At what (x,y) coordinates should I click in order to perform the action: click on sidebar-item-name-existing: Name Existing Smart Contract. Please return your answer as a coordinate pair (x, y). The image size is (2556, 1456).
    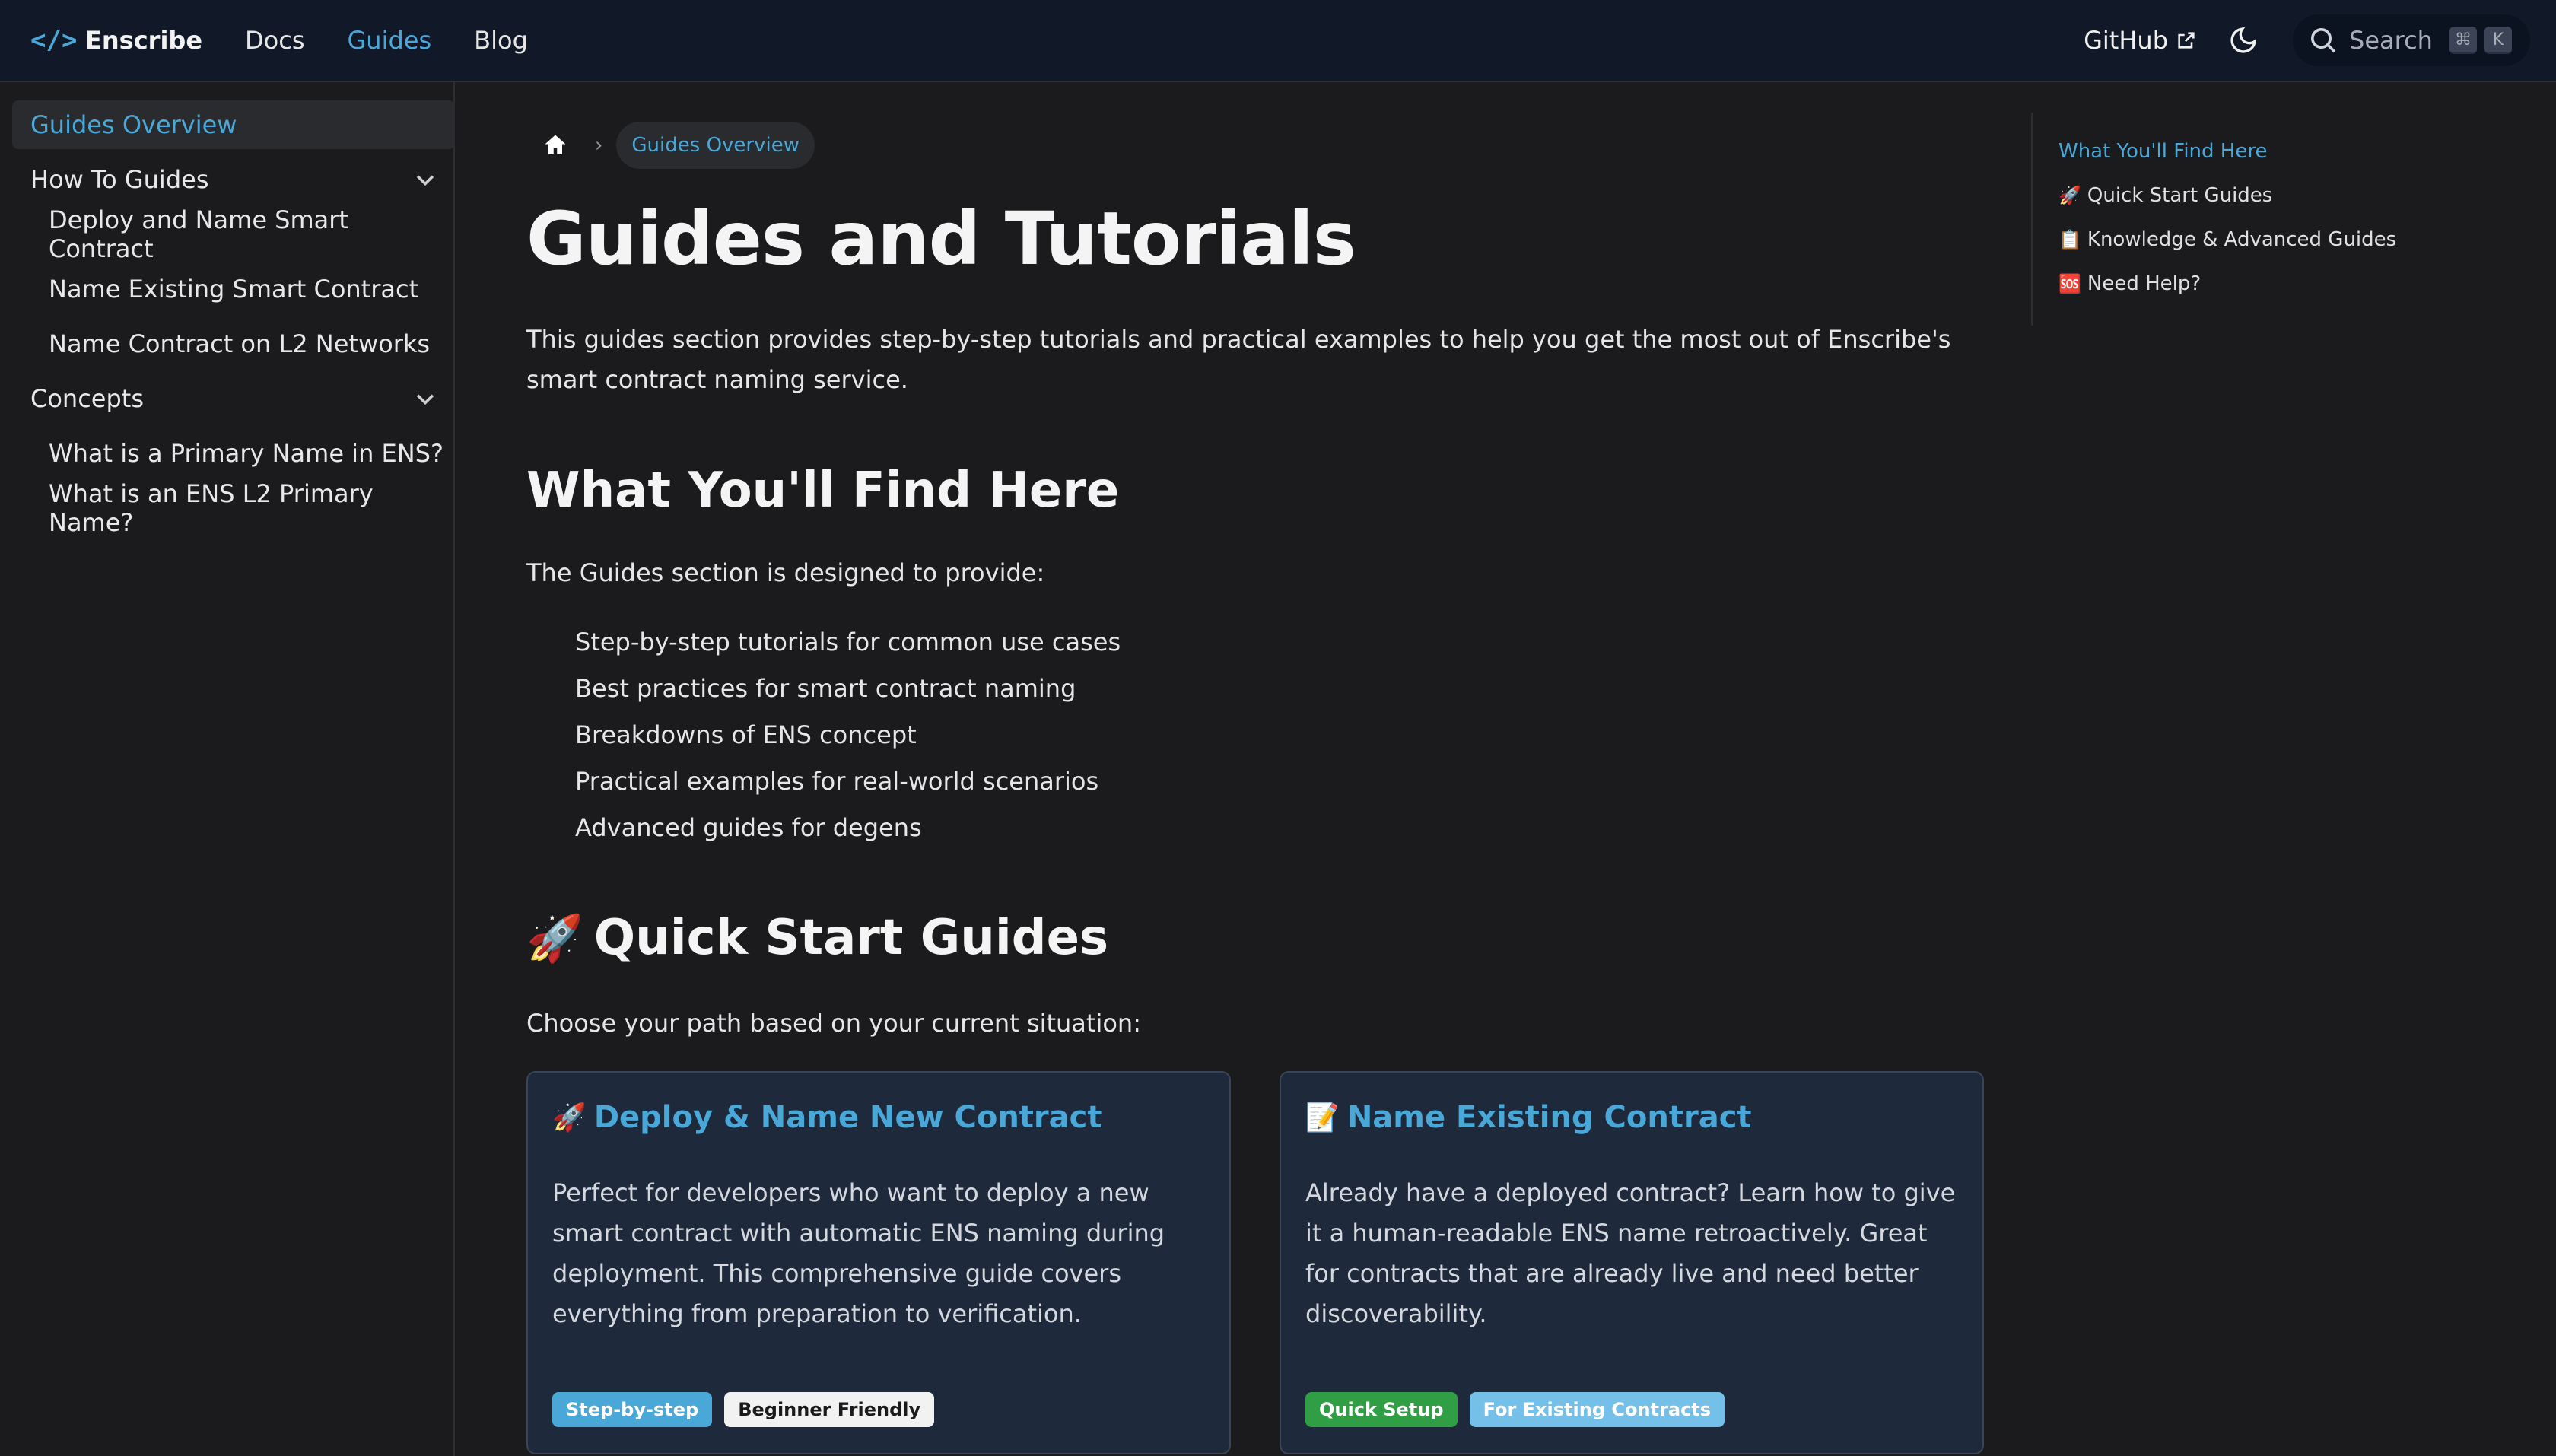
    Looking at the image, I should click on (233, 289).